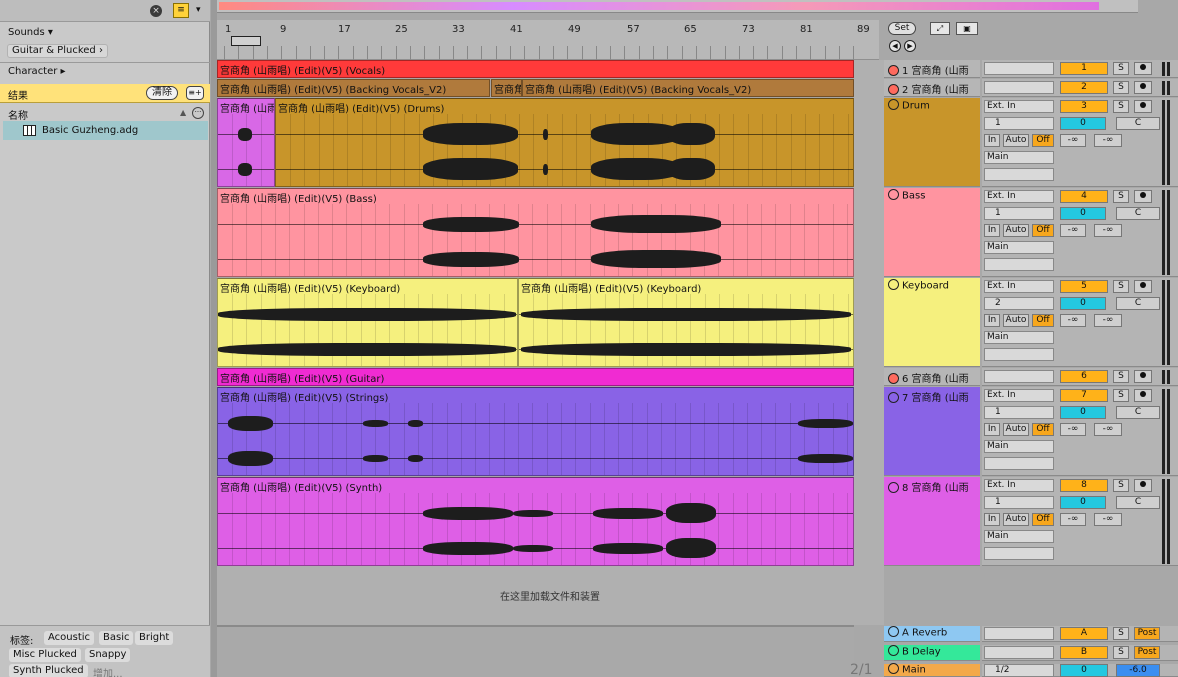  Describe the element at coordinates (1019, 553) in the screenshot. I see `output-channel-select` at that location.